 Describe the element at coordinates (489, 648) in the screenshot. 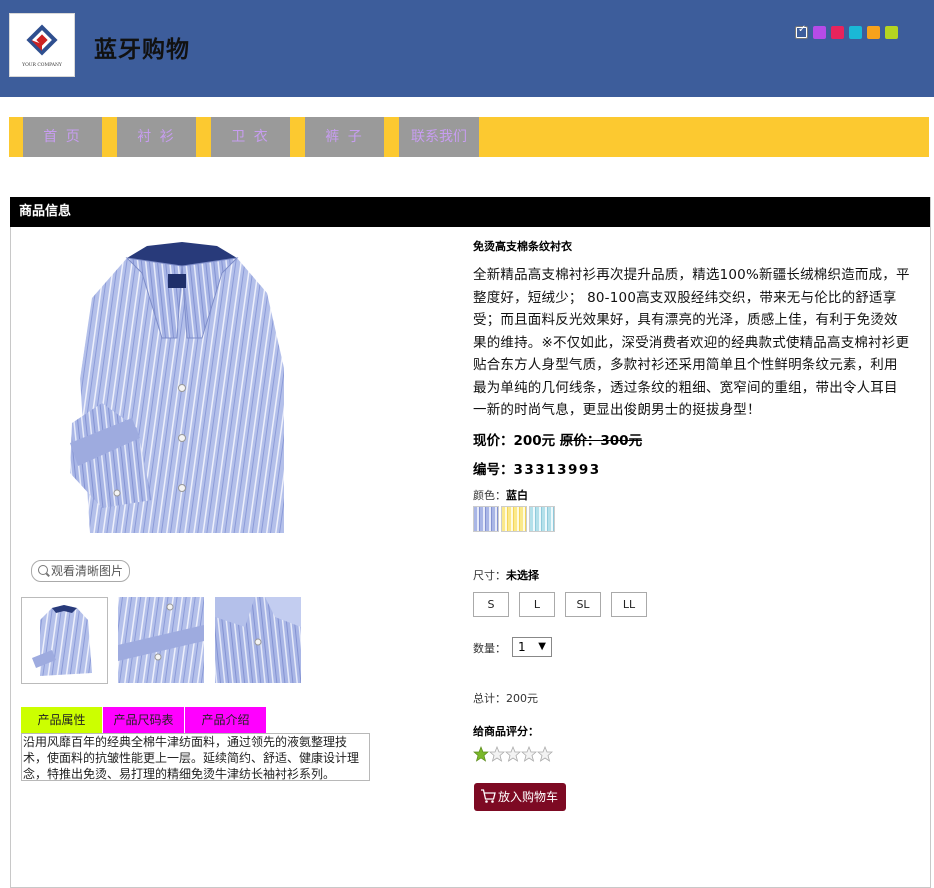

I see `quantity-label: 数量：` at that location.